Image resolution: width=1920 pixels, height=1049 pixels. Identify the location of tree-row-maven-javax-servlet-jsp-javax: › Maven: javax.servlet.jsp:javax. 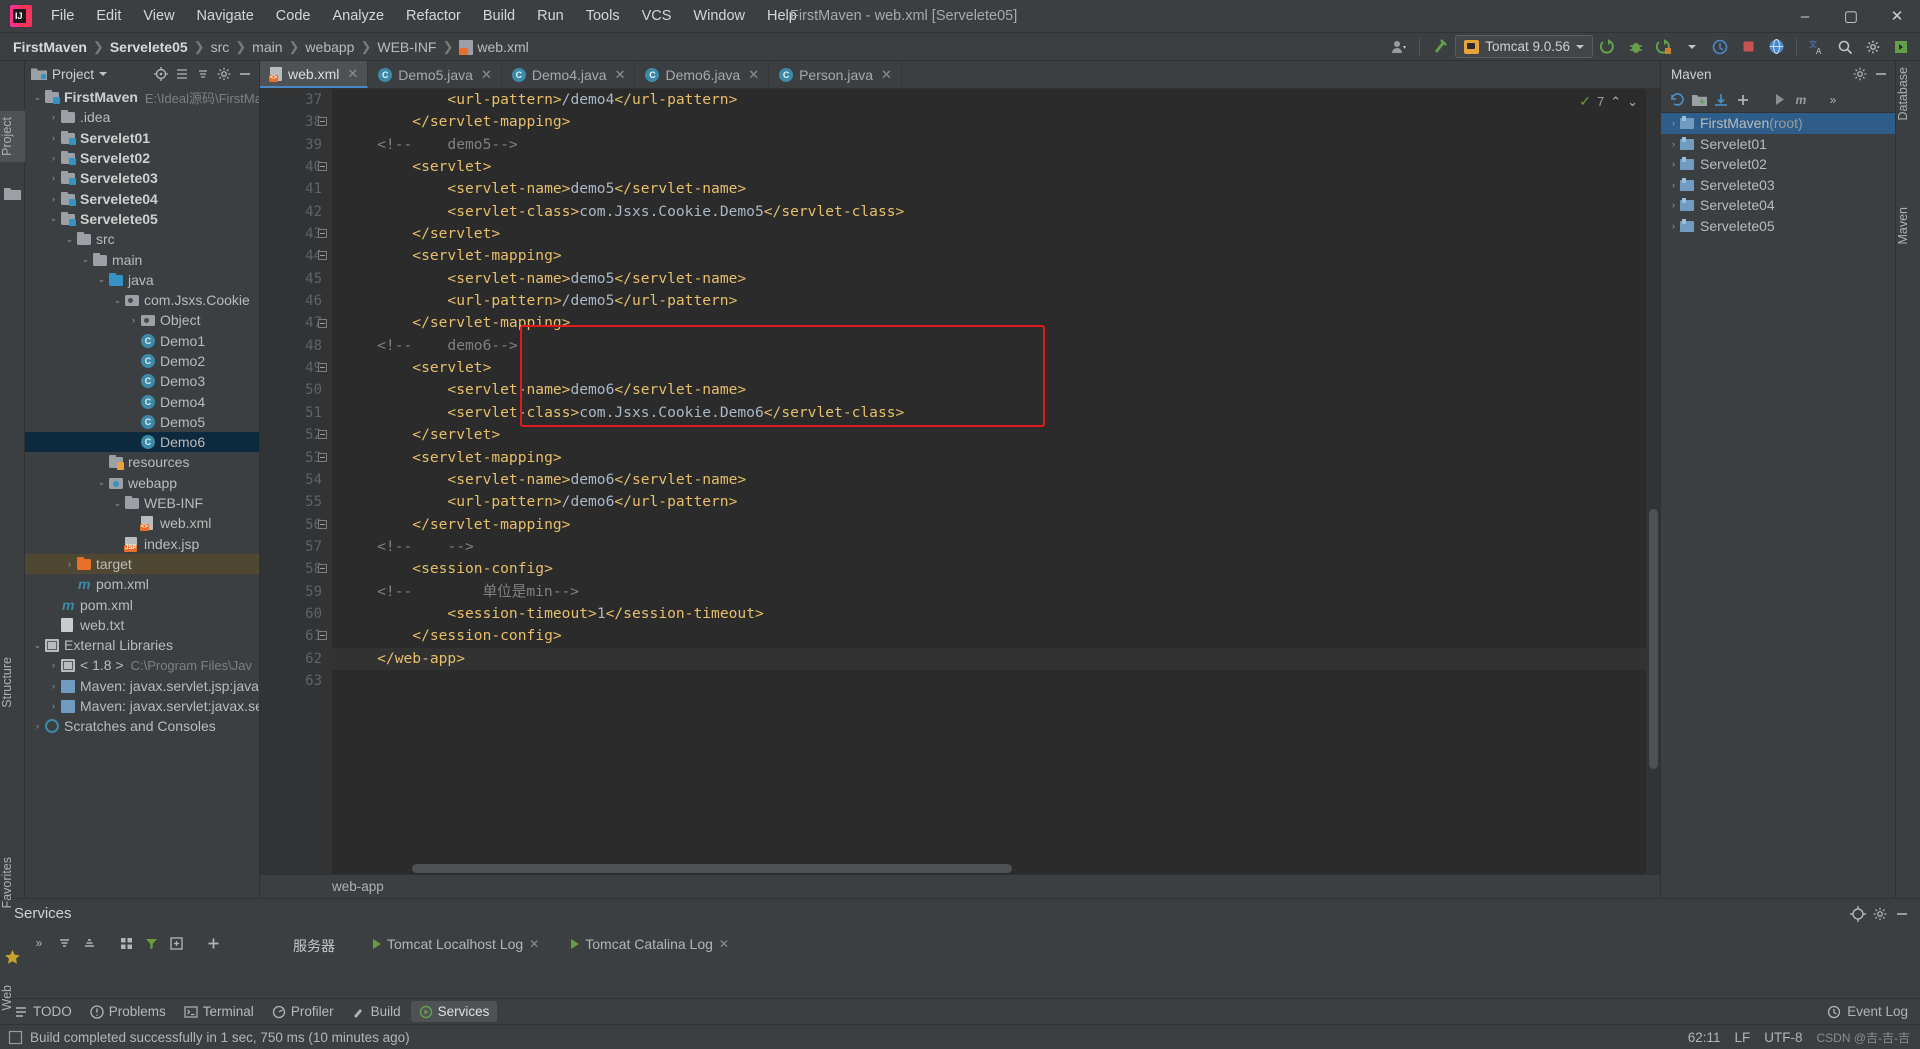
(142, 686).